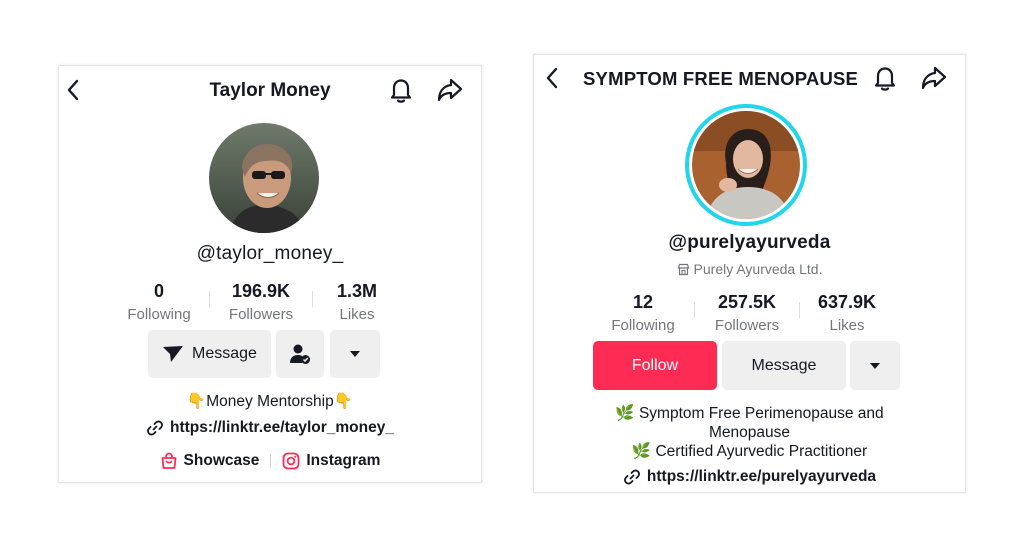 Image resolution: width=1024 pixels, height=547 pixels. I want to click on top-bar: Taylor Money, so click(270, 91).